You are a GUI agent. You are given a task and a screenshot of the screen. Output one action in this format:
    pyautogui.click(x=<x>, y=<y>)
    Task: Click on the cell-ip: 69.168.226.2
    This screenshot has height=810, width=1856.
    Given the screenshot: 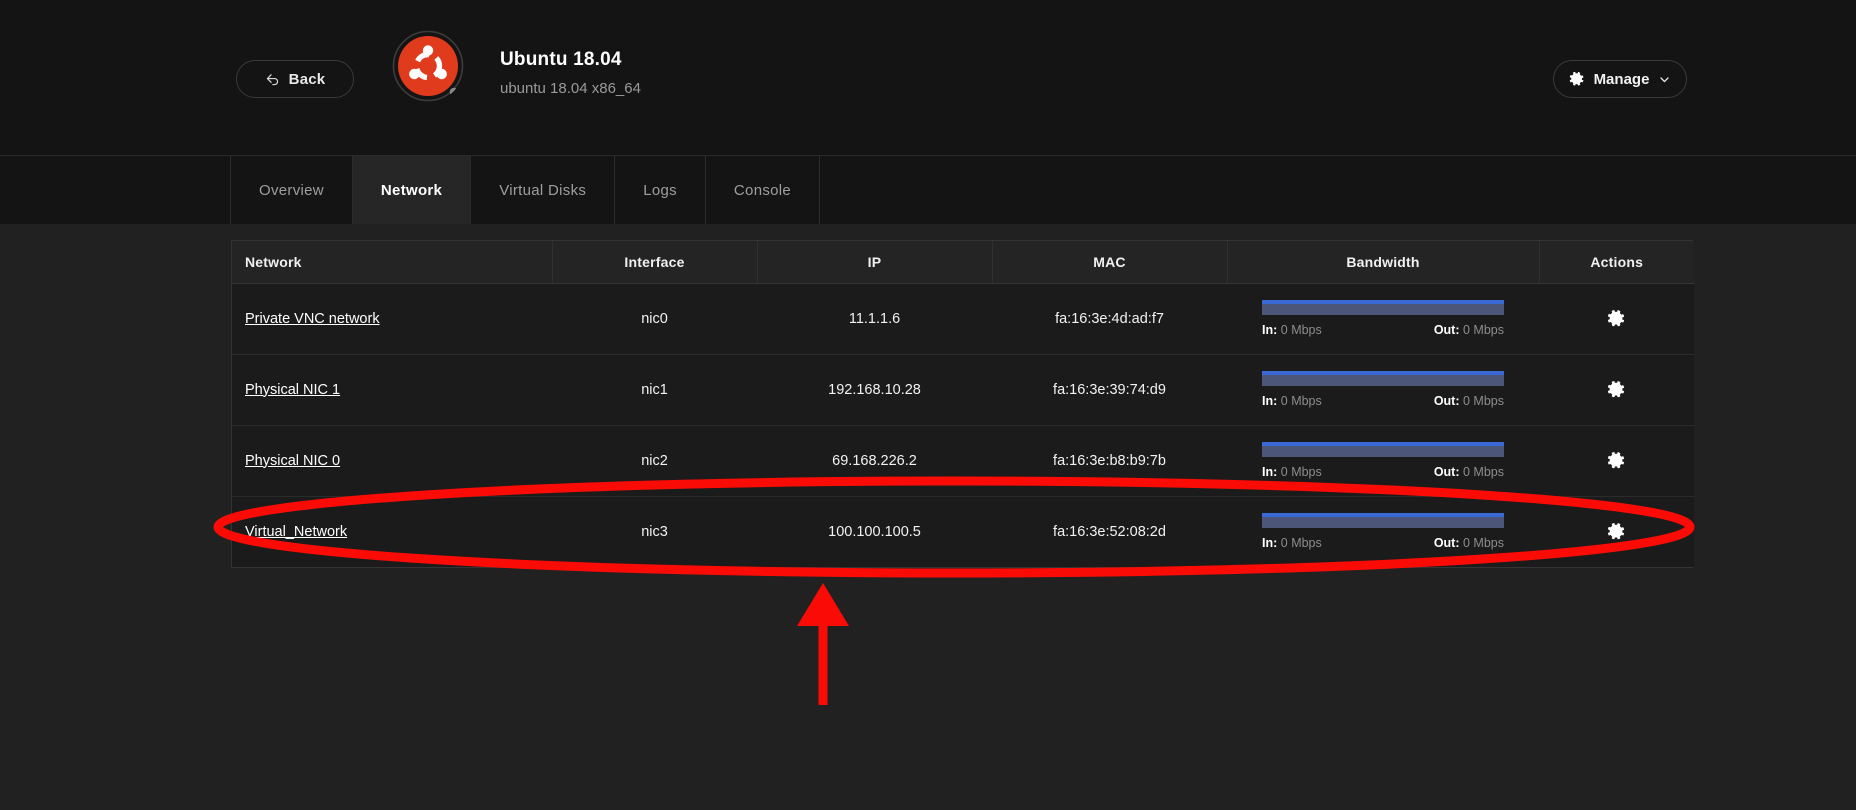 What is the action you would take?
    pyautogui.click(x=874, y=461)
    